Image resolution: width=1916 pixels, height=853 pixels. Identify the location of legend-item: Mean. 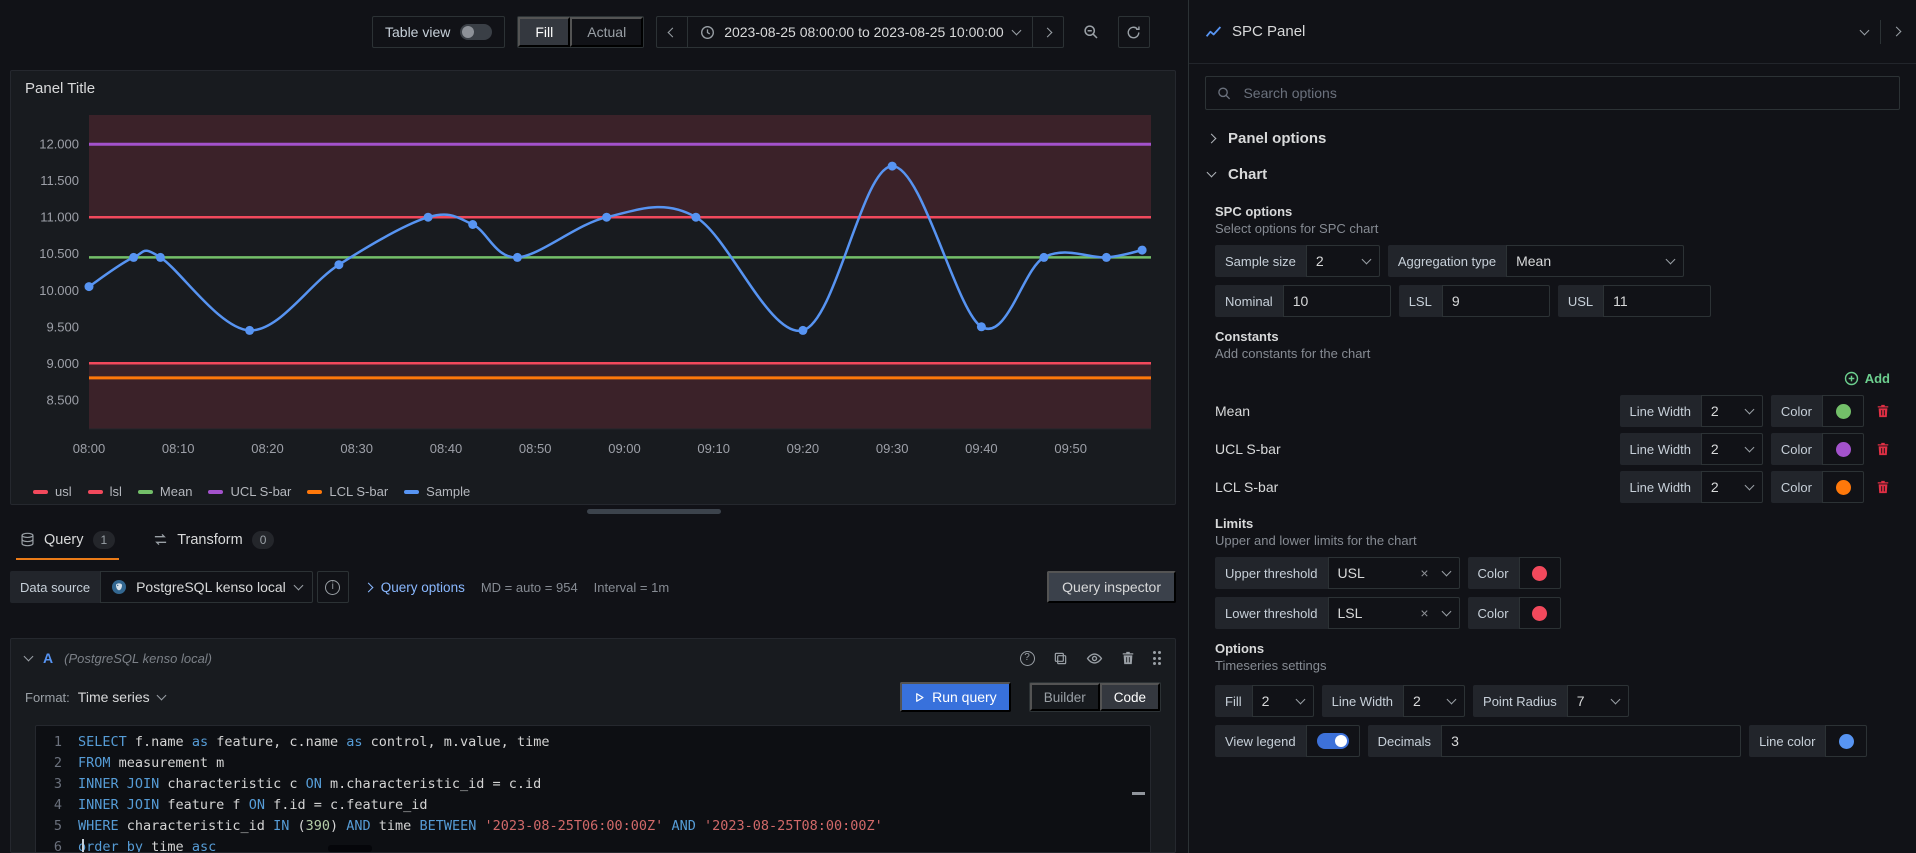
(164, 491).